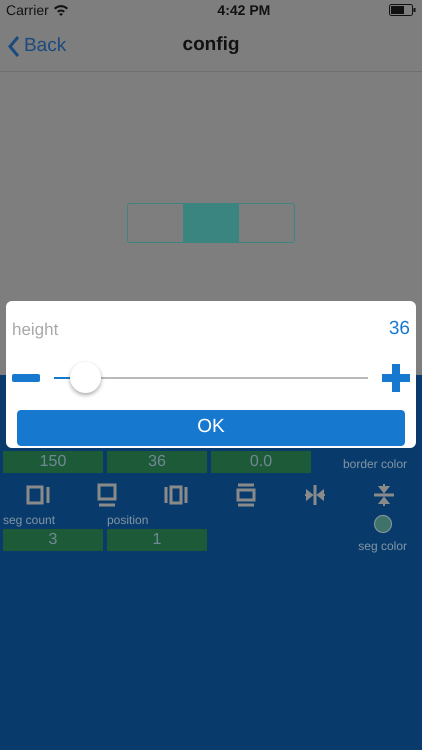  I want to click on compress-horizontal-icon, so click(314, 495).